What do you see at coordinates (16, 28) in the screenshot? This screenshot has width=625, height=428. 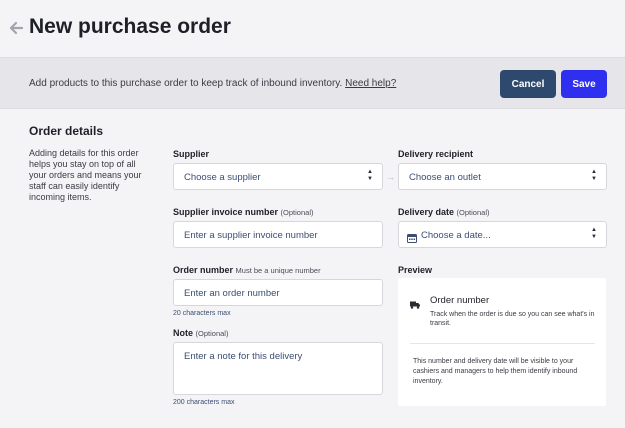 I see `back-arrow-icon` at bounding box center [16, 28].